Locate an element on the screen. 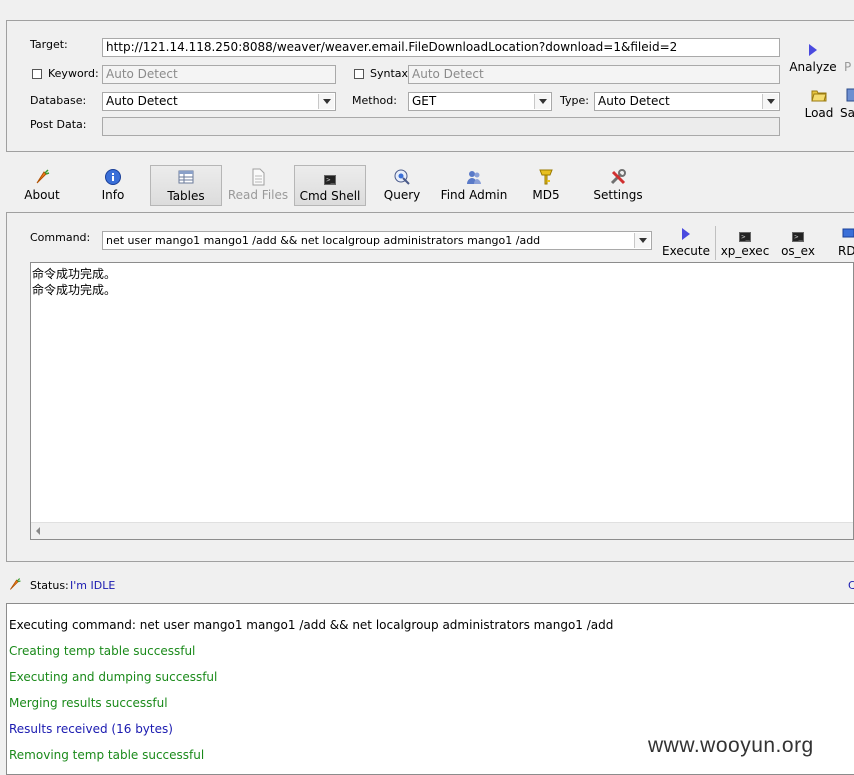  rdp-button: RD is located at coordinates (846, 242).